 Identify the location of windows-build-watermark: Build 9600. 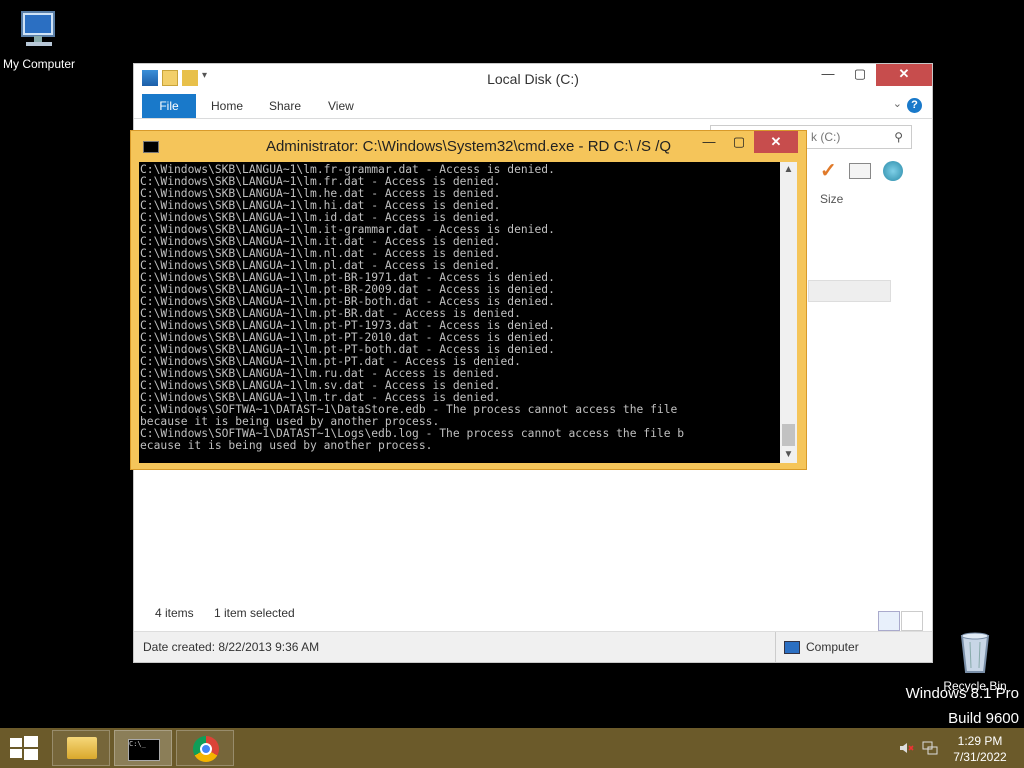
(983, 718).